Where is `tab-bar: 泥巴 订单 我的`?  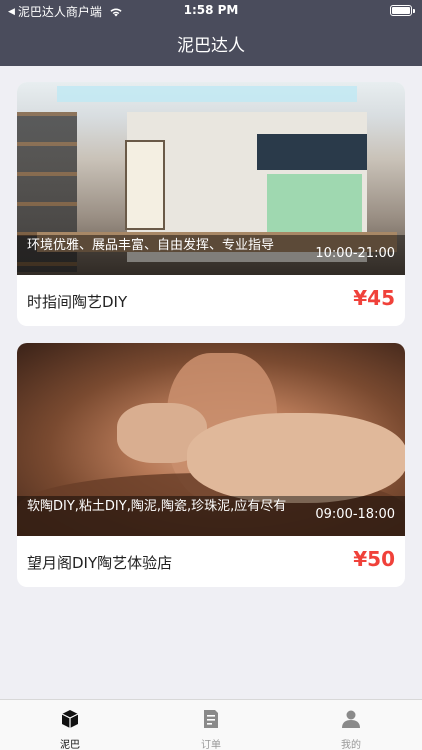
tab-bar: 泥巴 订单 我的 is located at coordinates (211, 724).